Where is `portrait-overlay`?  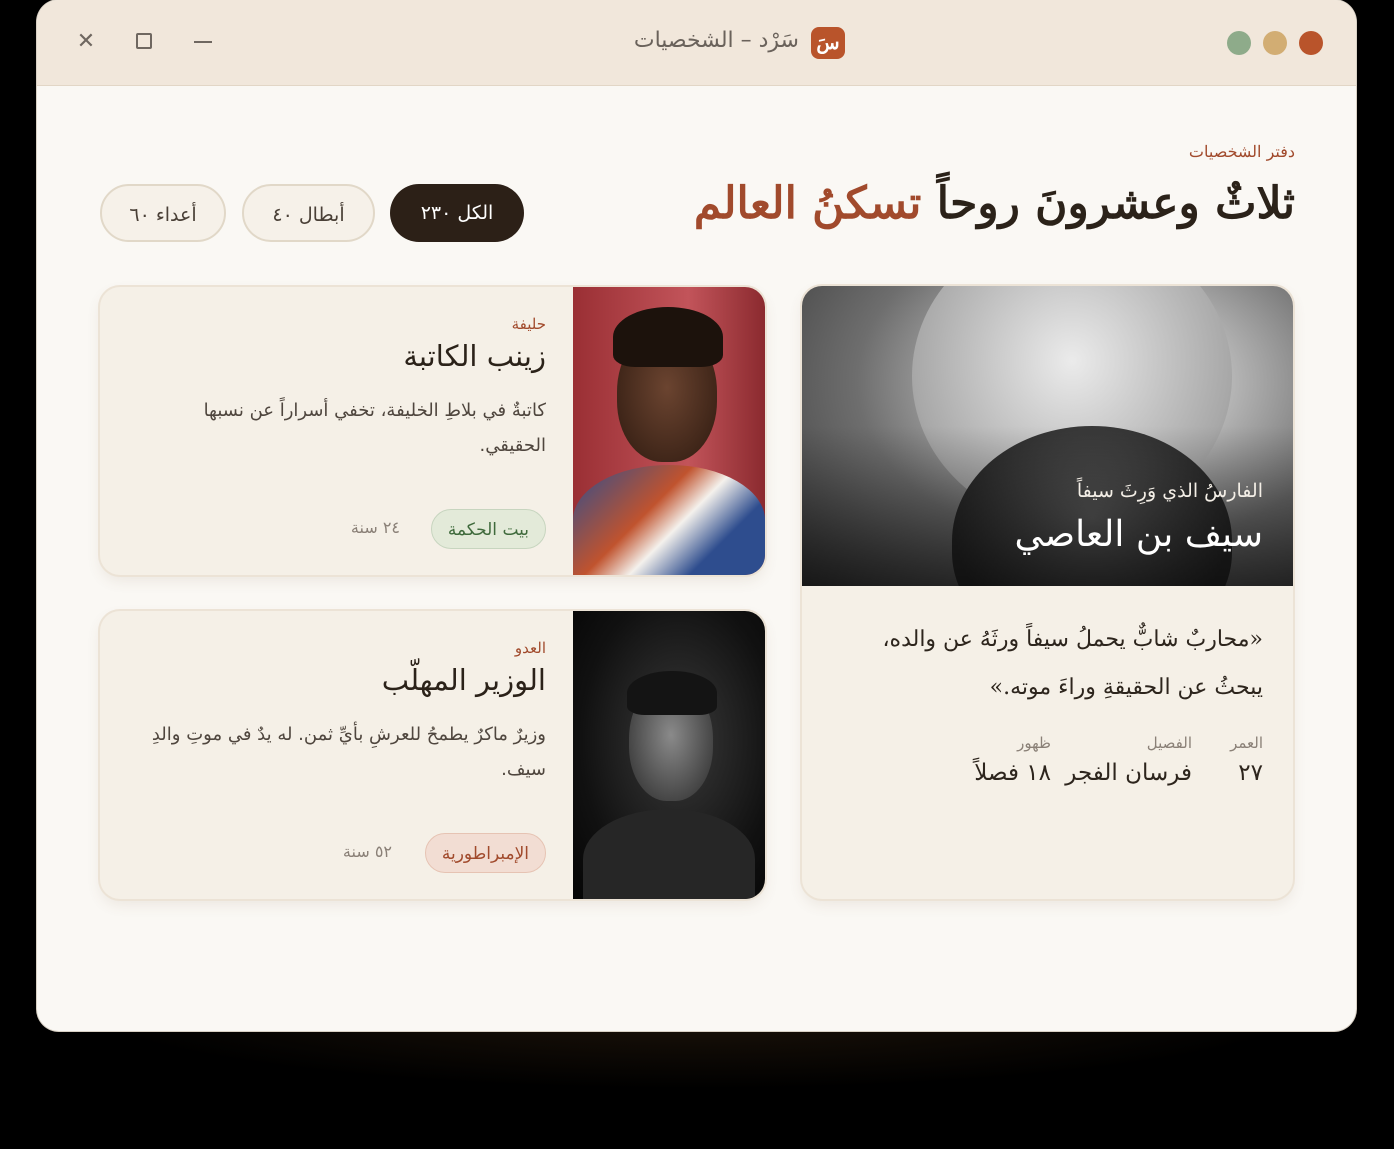 portrait-overlay is located at coordinates (1047, 506).